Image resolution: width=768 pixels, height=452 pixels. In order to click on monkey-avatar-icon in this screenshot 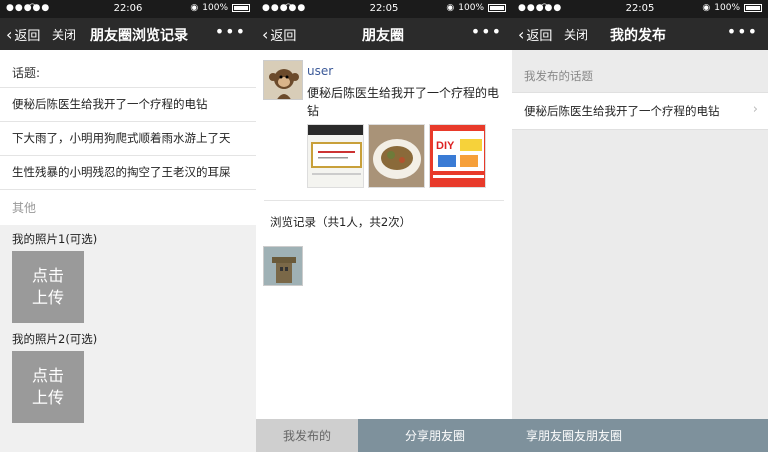, I will do `click(283, 80)`.